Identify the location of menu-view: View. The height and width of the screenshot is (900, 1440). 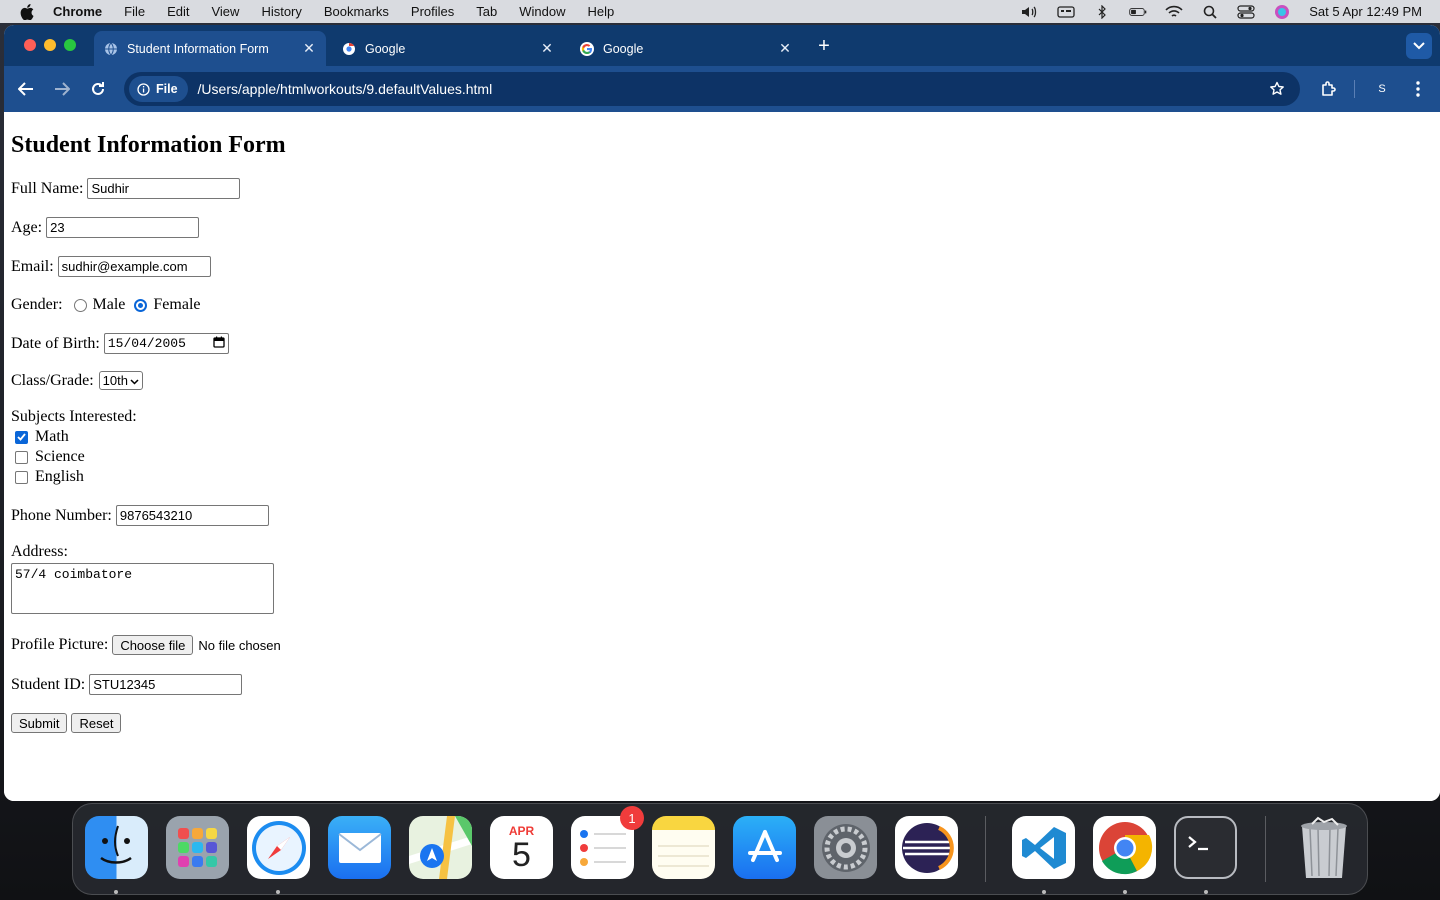
(225, 11).